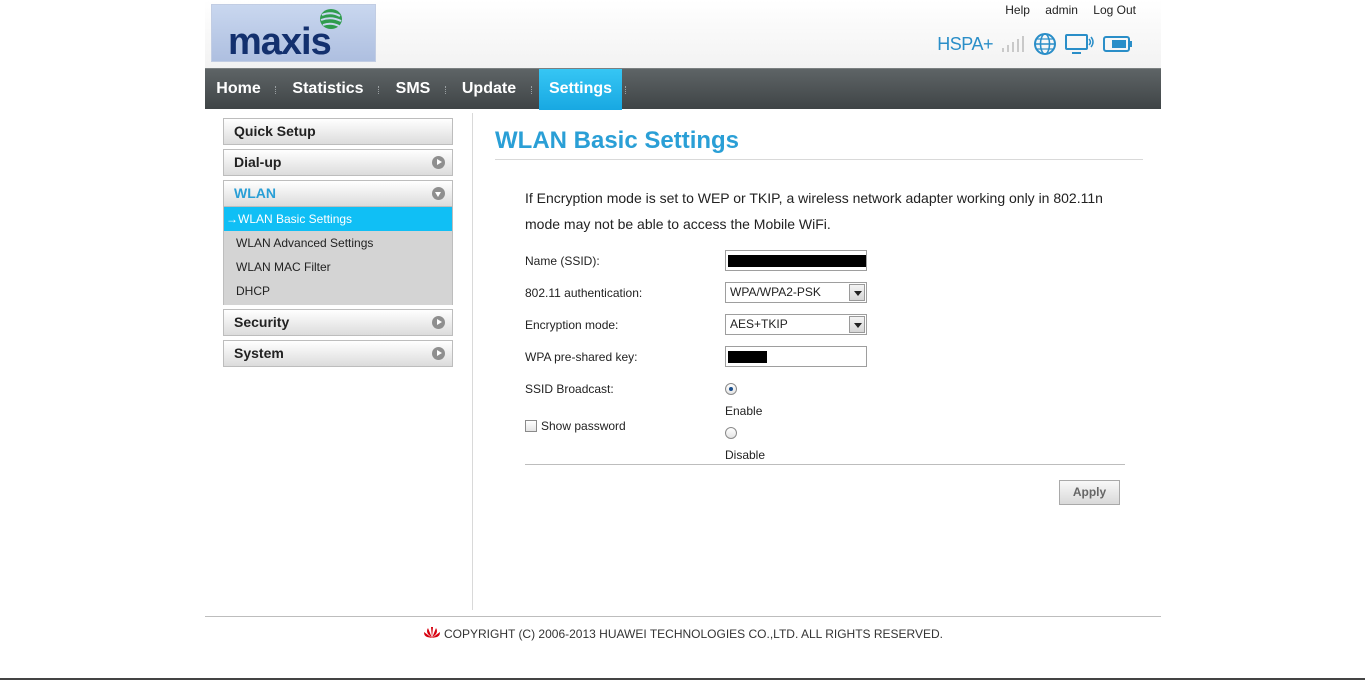  I want to click on footer-divider, so click(683, 616).